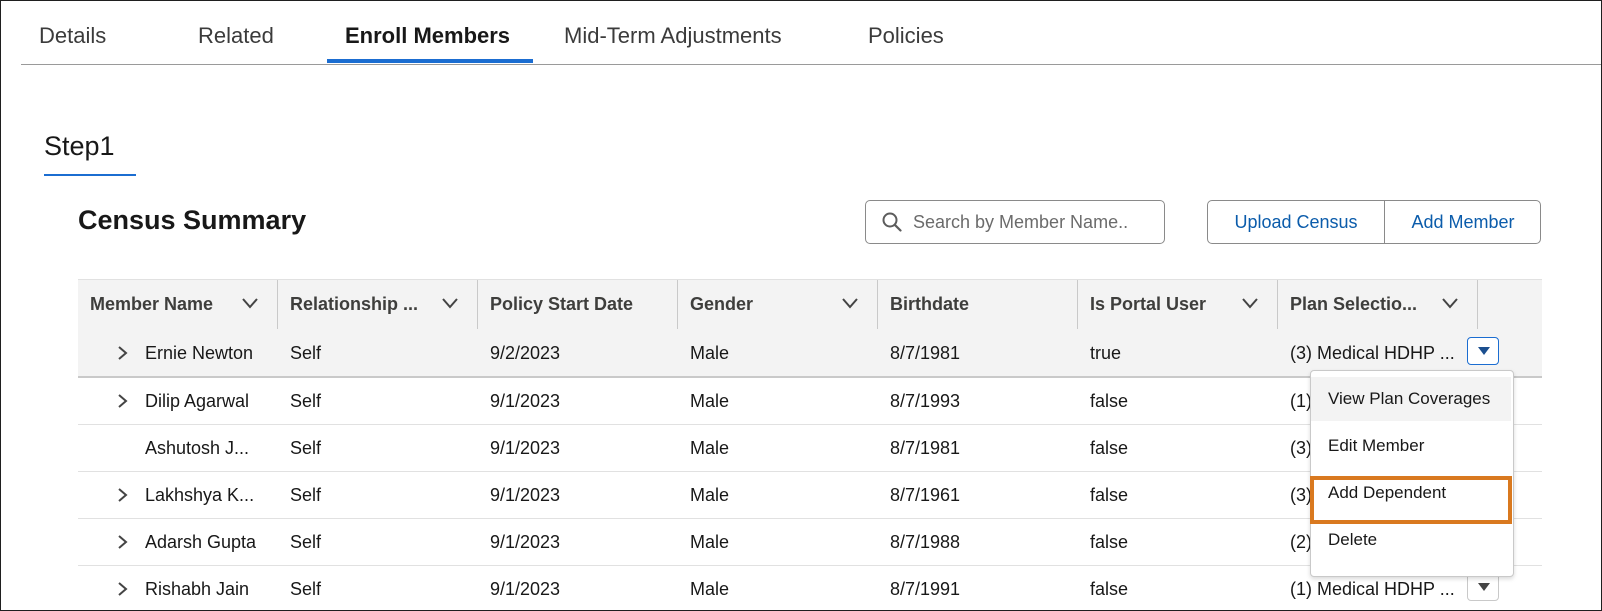 This screenshot has height=611, width=1602. Describe the element at coordinates (199, 353) in the screenshot. I see `member-name-cell: Ernie Newton` at that location.